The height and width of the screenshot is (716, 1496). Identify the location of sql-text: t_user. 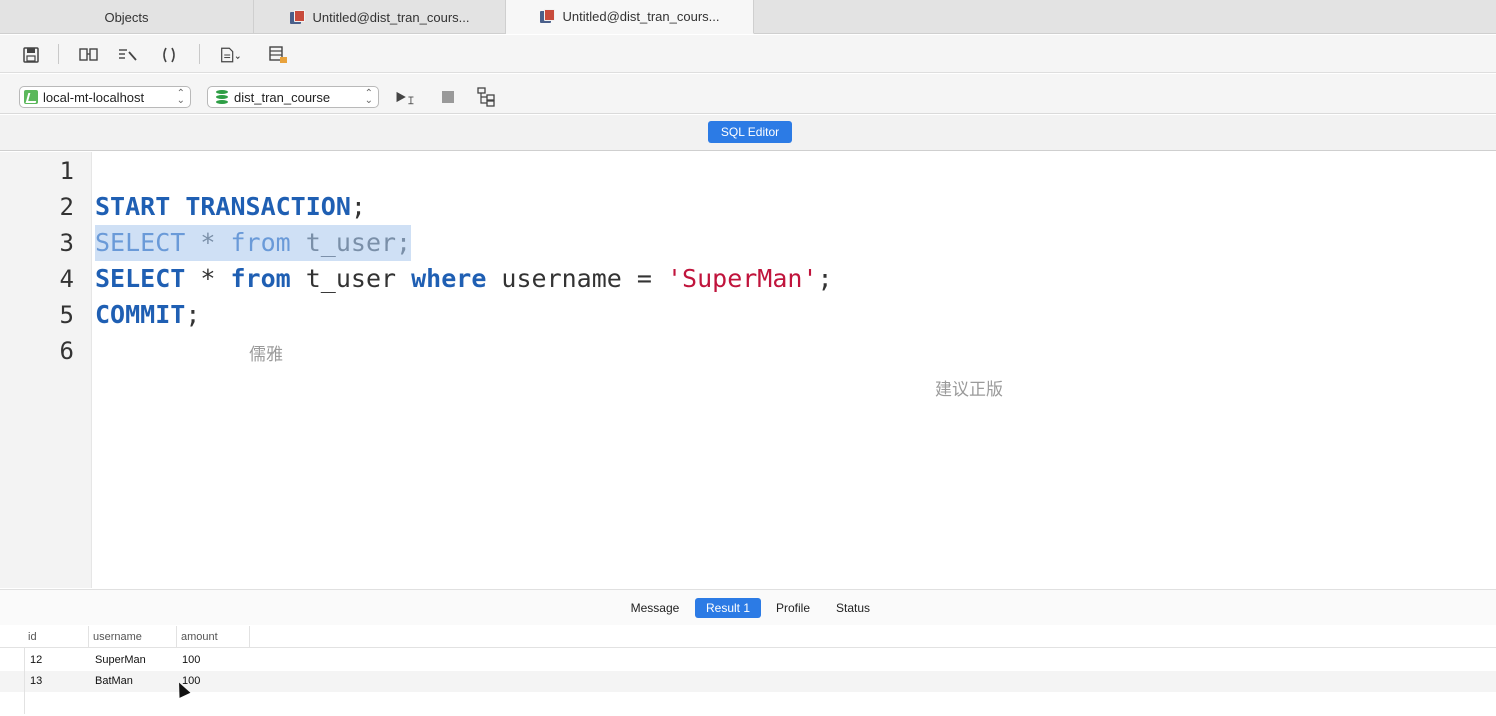
(351, 278).